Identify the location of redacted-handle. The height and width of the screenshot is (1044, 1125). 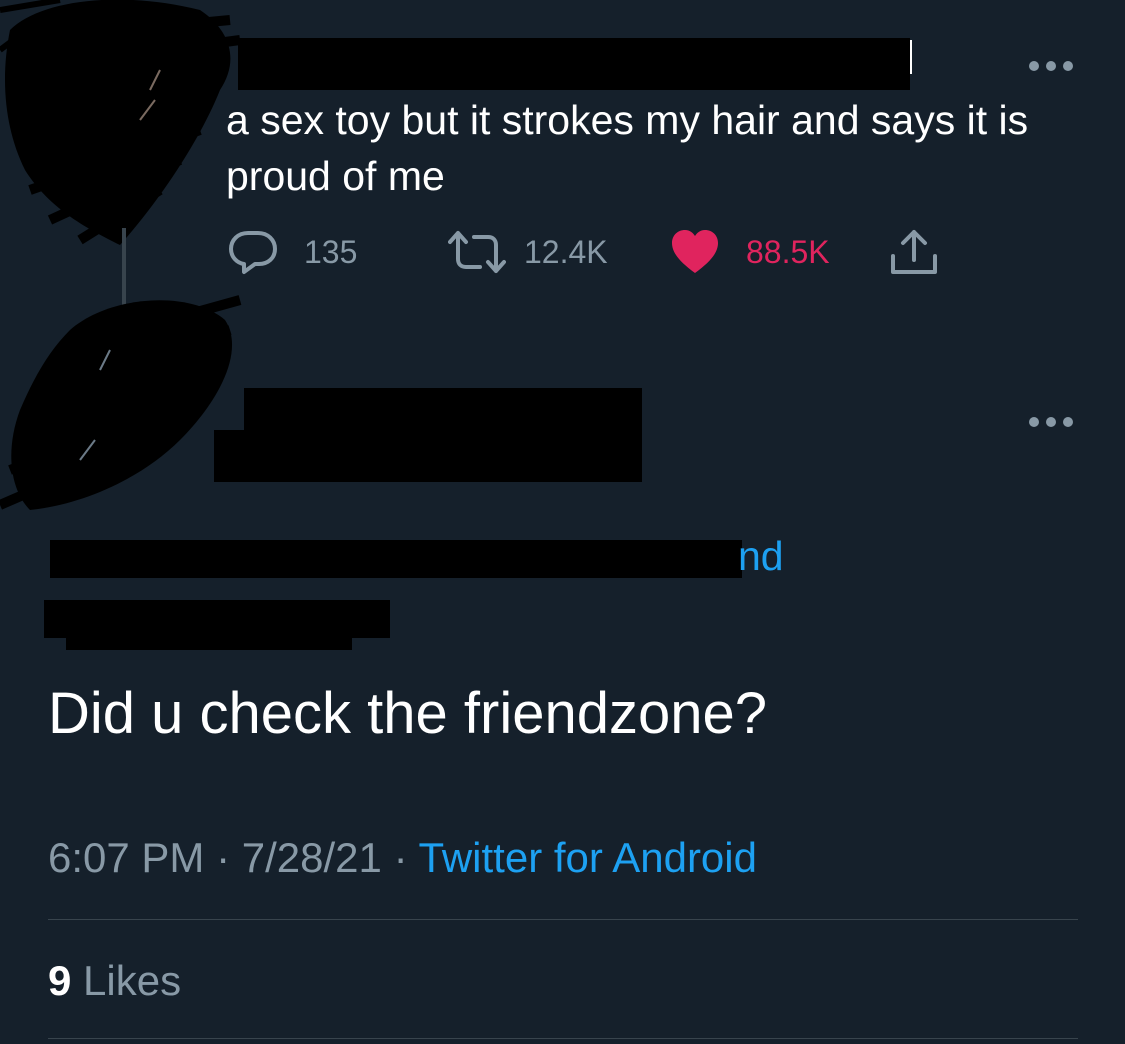
(428, 456).